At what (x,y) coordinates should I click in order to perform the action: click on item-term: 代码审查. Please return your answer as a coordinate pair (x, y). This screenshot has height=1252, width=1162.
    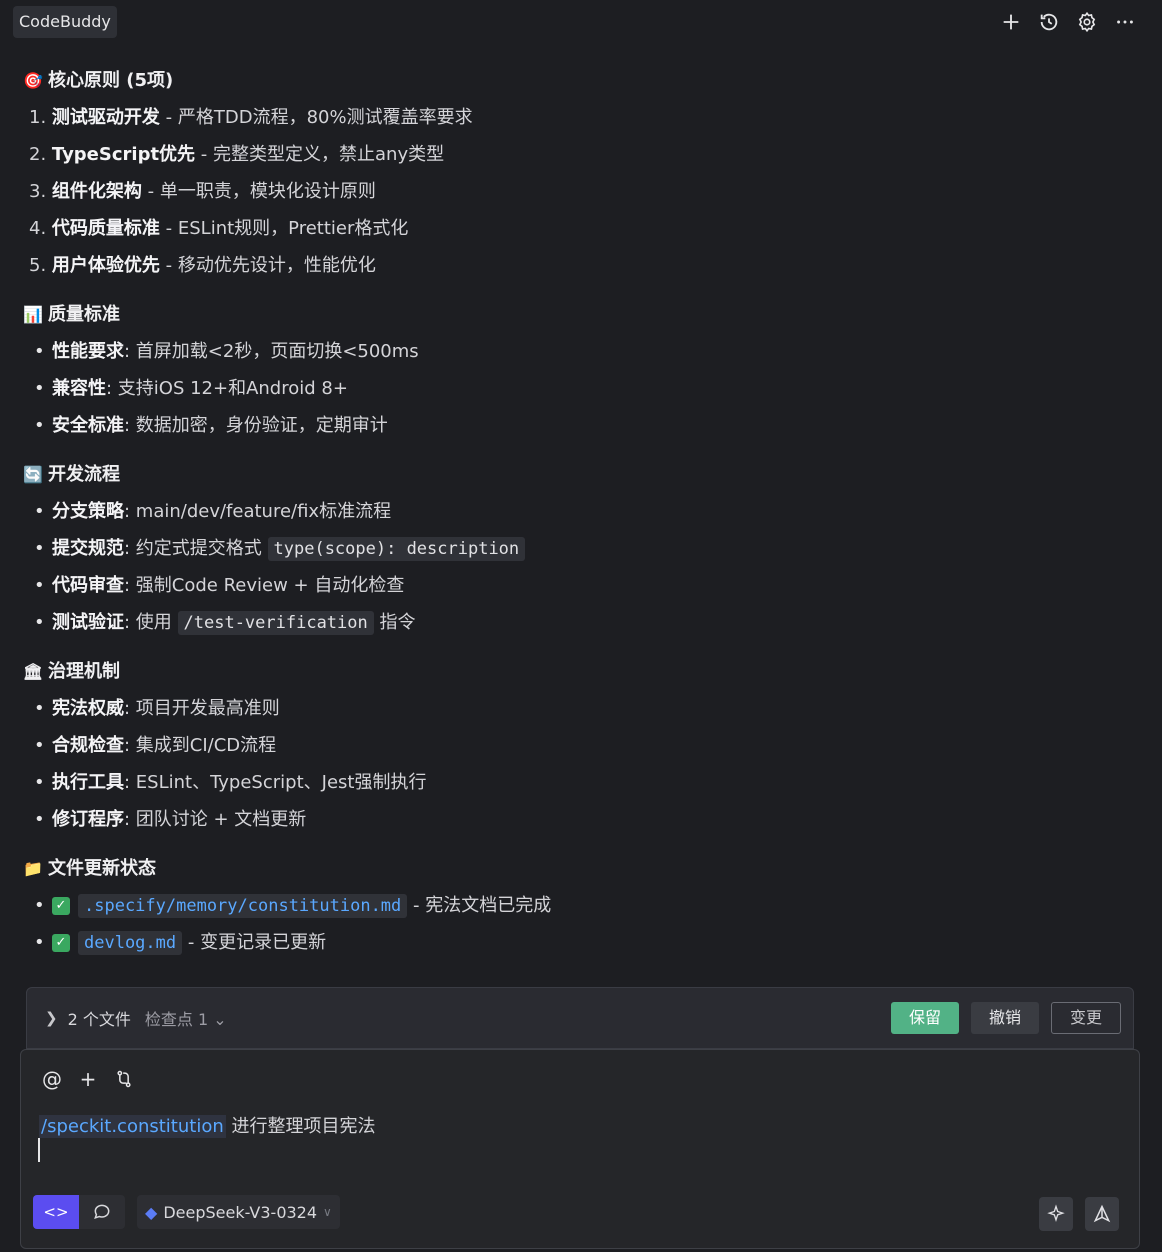
    Looking at the image, I should click on (88, 585).